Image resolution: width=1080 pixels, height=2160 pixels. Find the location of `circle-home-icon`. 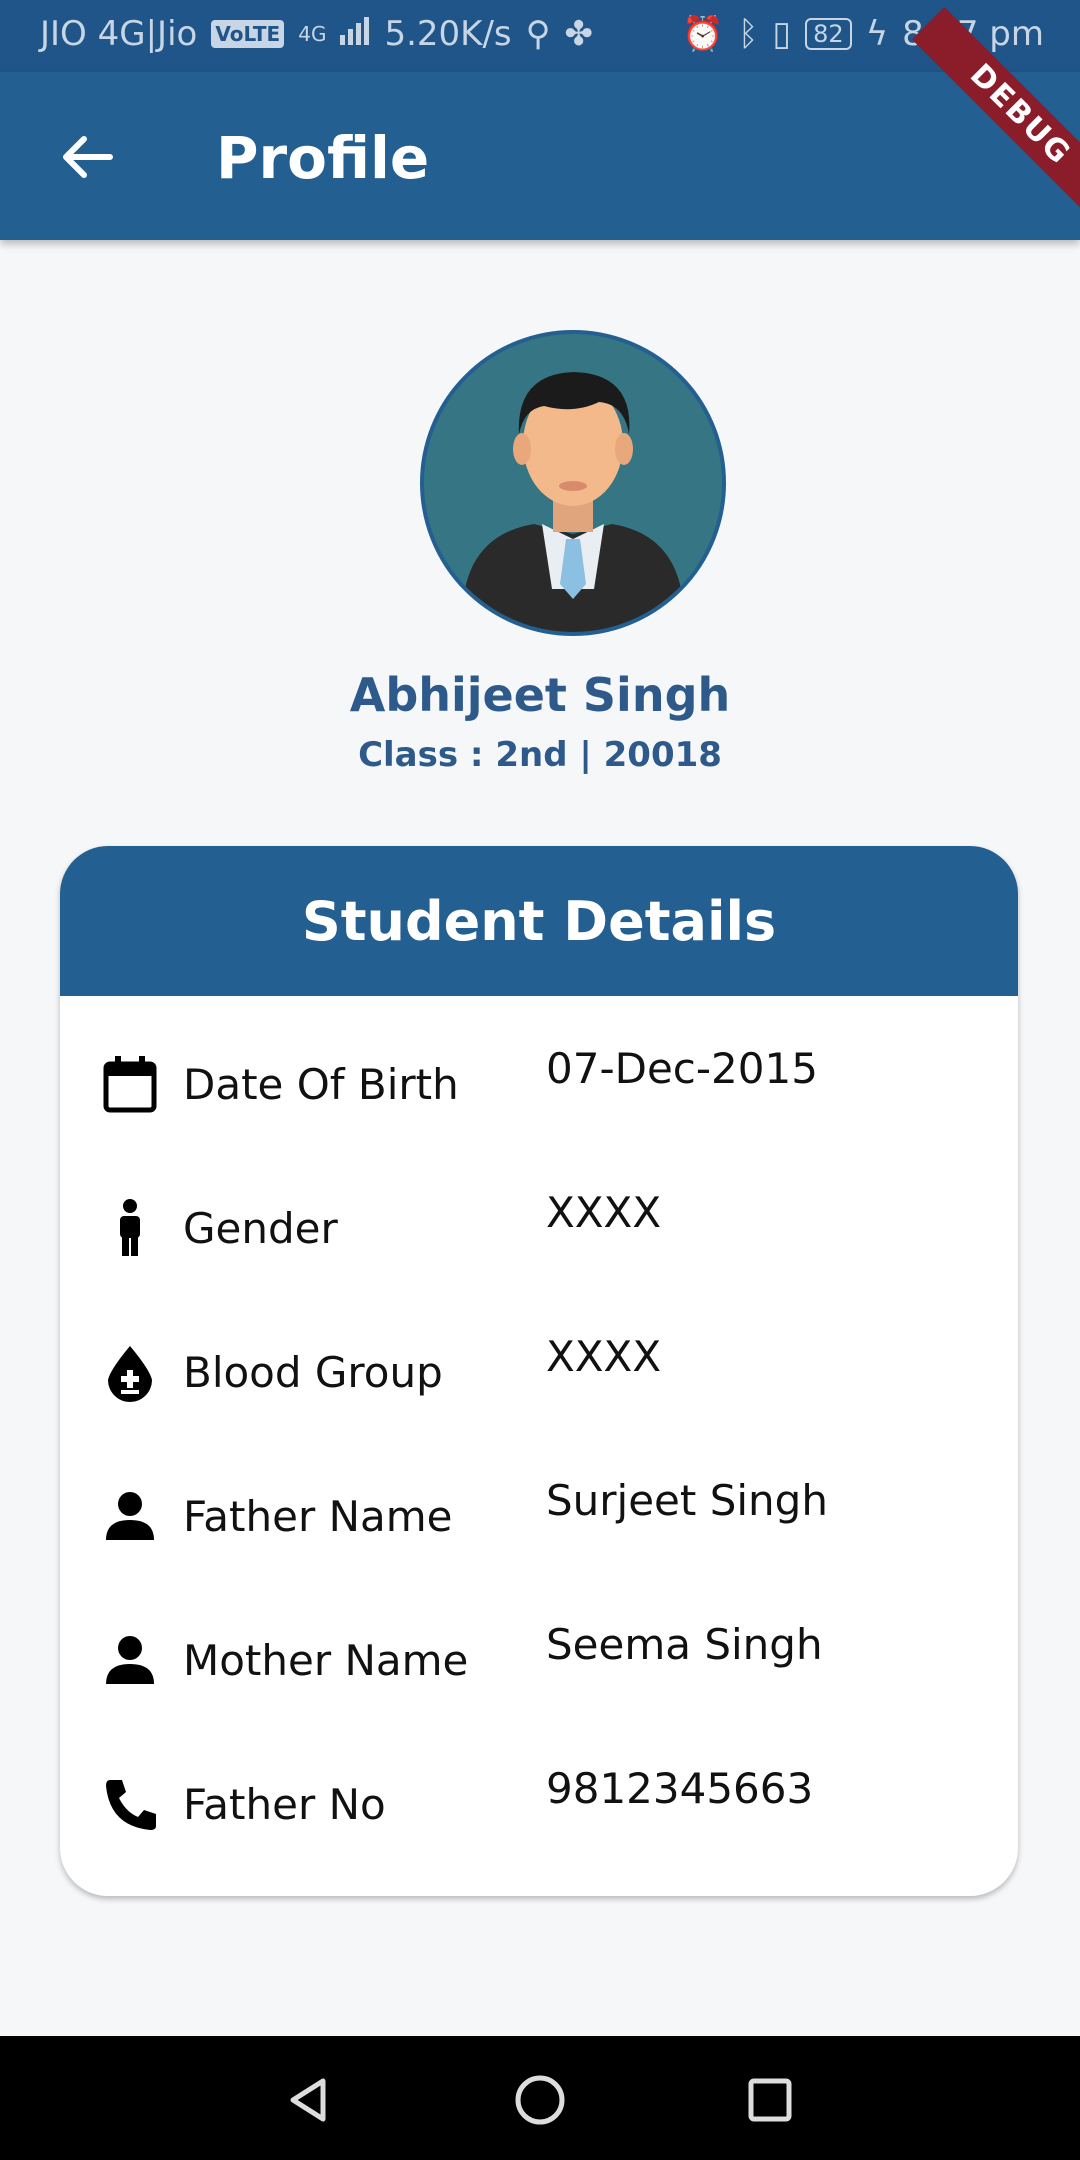

circle-home-icon is located at coordinates (540, 2100).